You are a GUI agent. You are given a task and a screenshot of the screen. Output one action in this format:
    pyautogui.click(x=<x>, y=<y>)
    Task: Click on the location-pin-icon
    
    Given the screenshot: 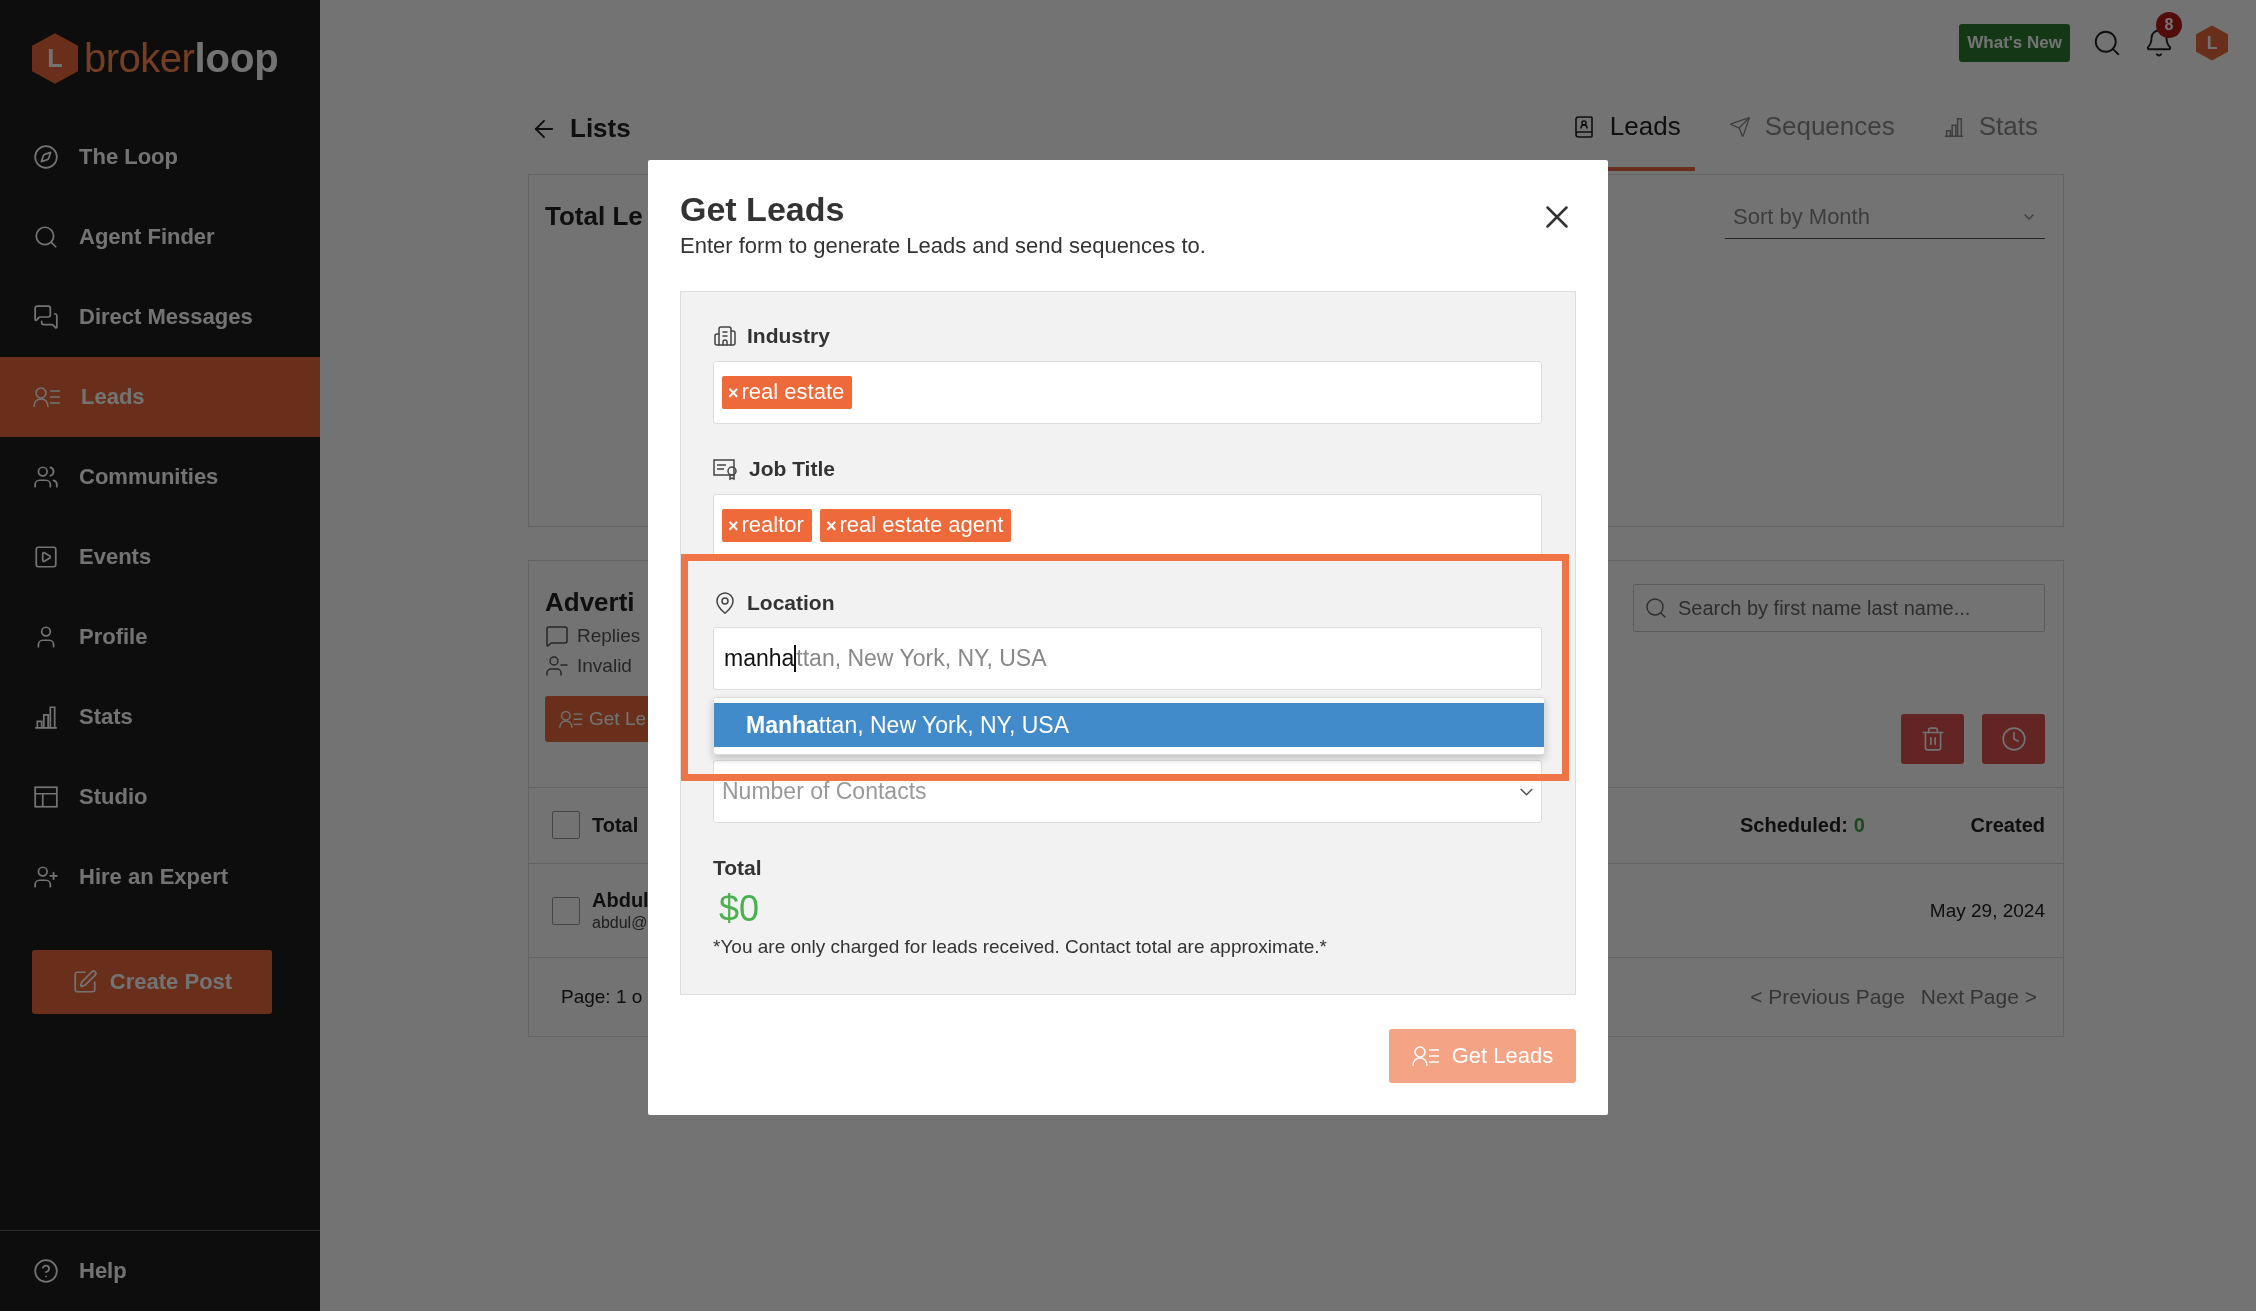 What is the action you would take?
    pyautogui.click(x=725, y=603)
    